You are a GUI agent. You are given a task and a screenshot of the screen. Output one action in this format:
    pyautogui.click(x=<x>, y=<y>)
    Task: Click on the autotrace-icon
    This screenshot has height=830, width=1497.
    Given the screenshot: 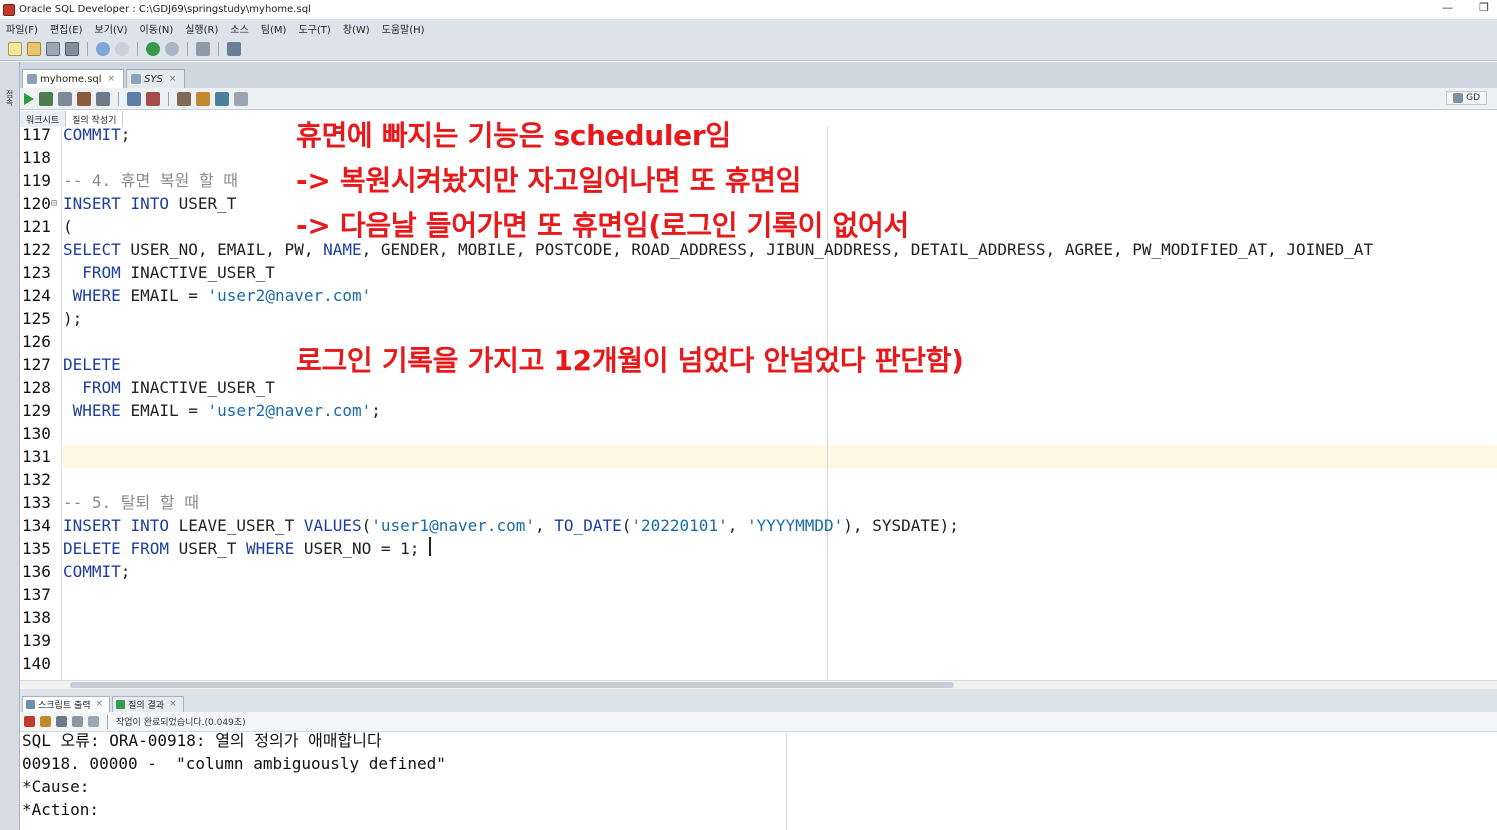 What is the action you would take?
    pyautogui.click(x=134, y=98)
    